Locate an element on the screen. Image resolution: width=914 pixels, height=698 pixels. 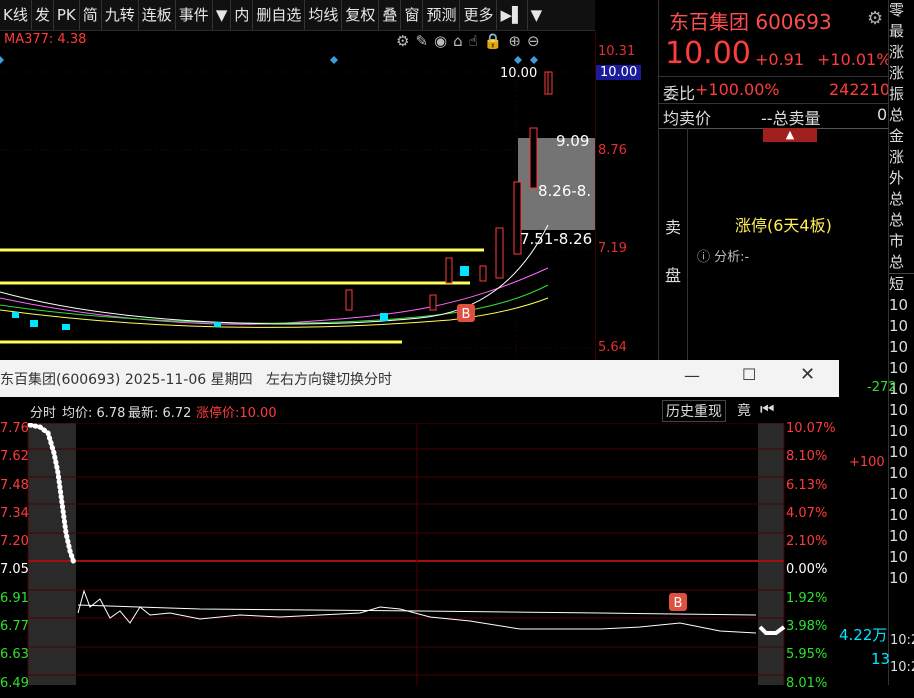
toolbar-more-dropdown-icon: ▼ is located at coordinates (537, 15).